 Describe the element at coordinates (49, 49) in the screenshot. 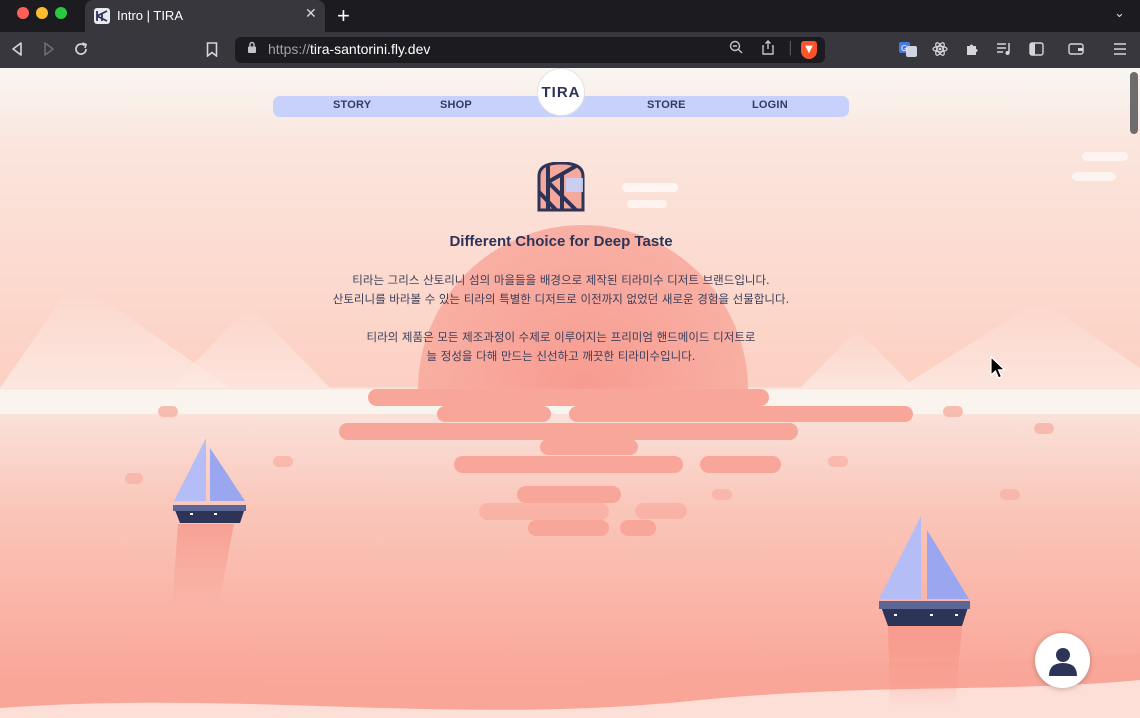

I see `forward-icon` at that location.